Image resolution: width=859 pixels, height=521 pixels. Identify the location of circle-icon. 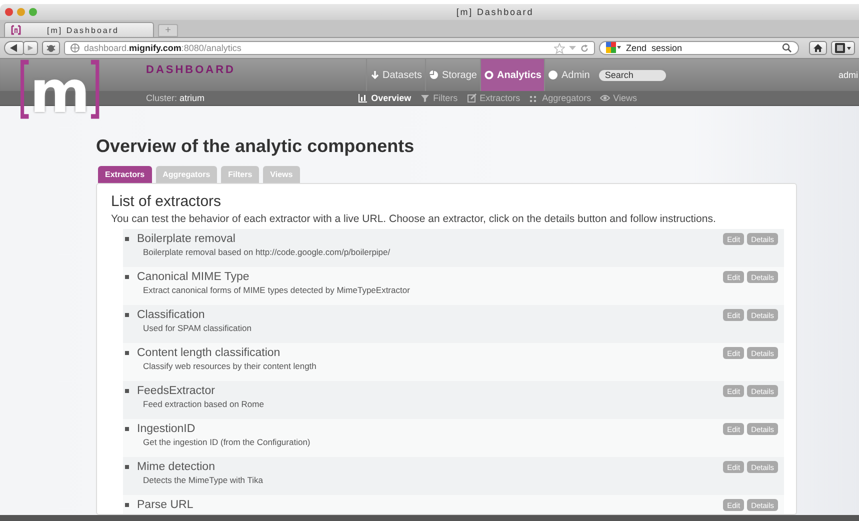
(553, 75).